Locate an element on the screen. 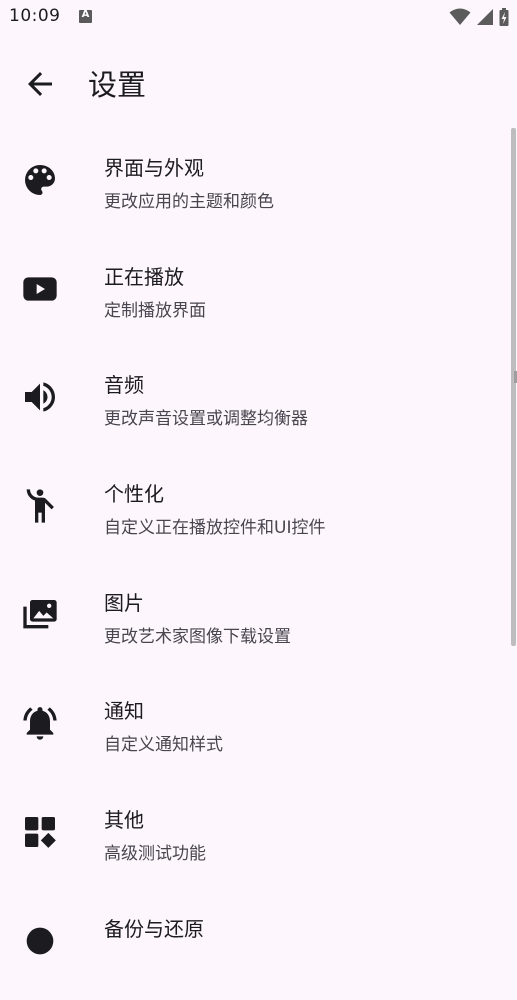  item-subtitle: 更改声音设置或调整均衡器 is located at coordinates (206, 419).